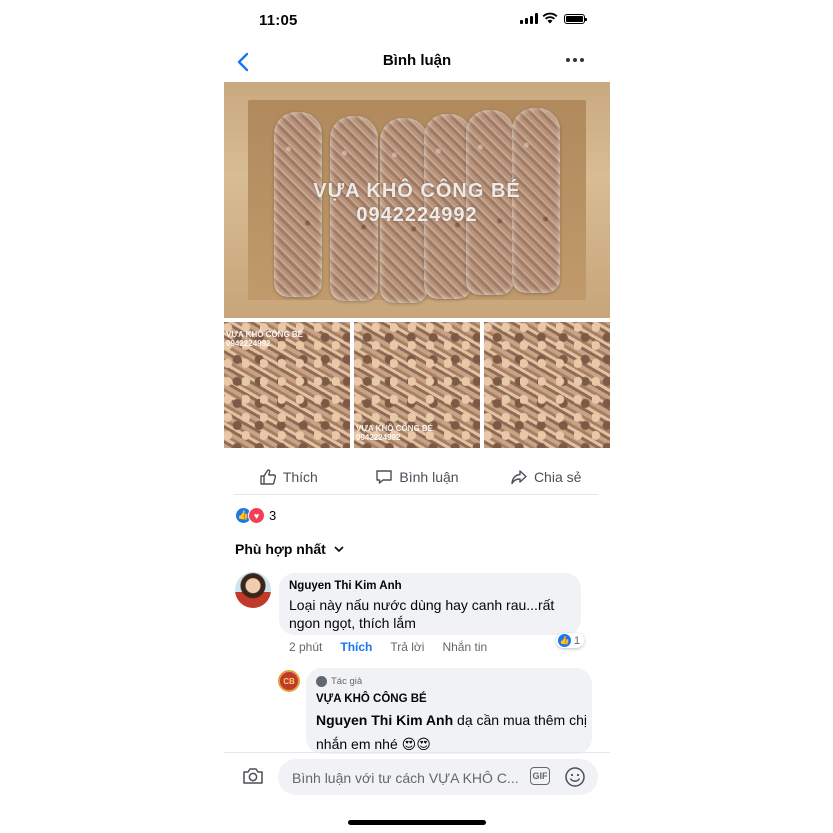  What do you see at coordinates (564, 640) in the screenshot?
I see `like-reaction-icon: 👍` at bounding box center [564, 640].